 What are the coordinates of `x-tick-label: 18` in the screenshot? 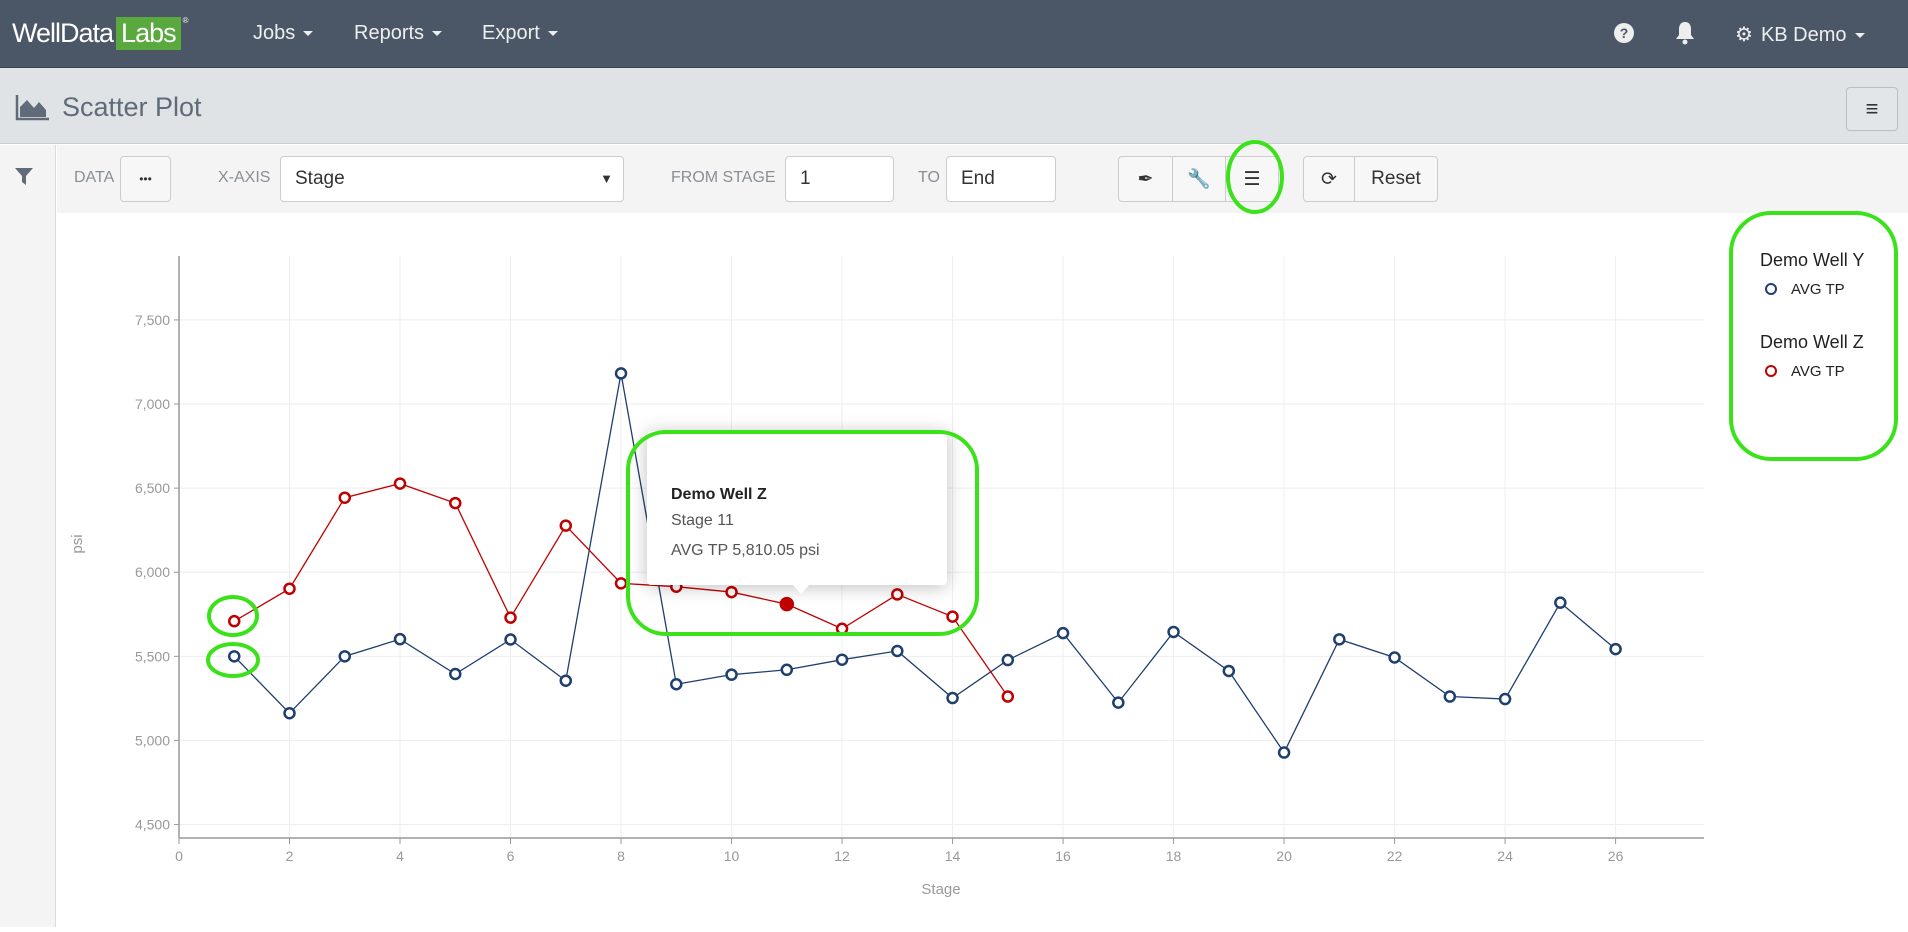 It's located at (1174, 856).